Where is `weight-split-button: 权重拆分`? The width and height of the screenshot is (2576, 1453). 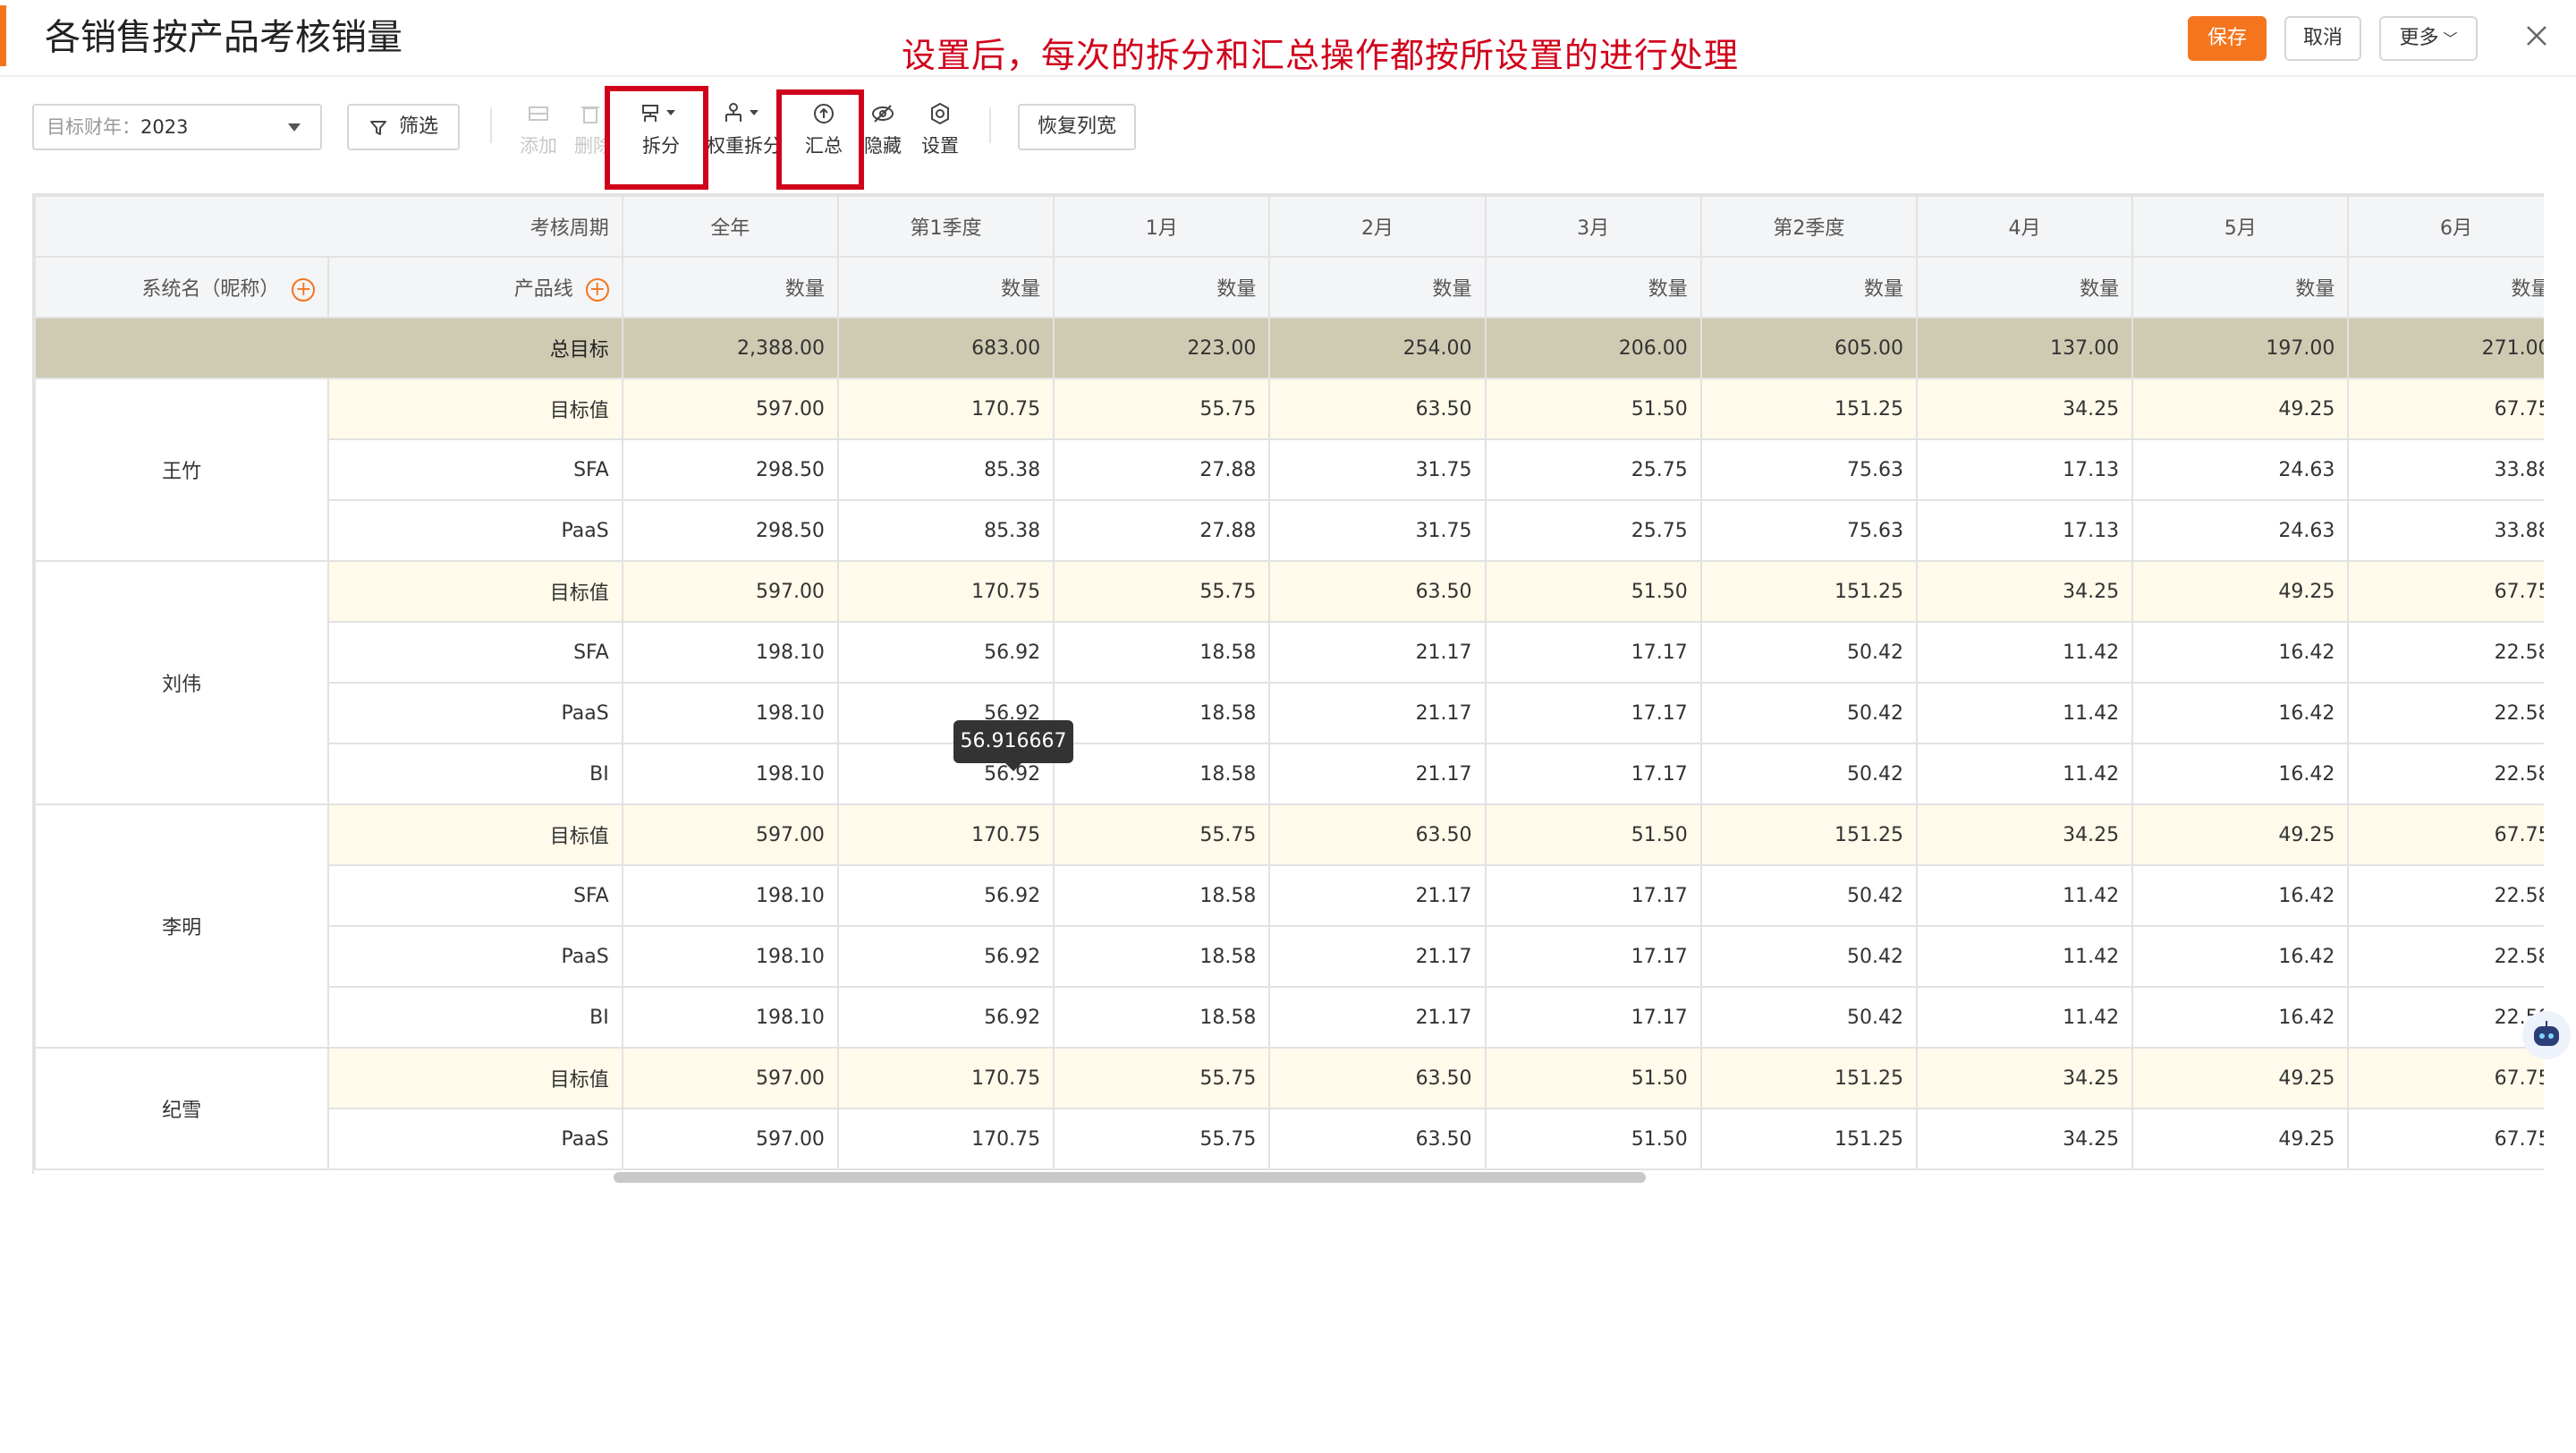 weight-split-button: 权重拆分 is located at coordinates (744, 133).